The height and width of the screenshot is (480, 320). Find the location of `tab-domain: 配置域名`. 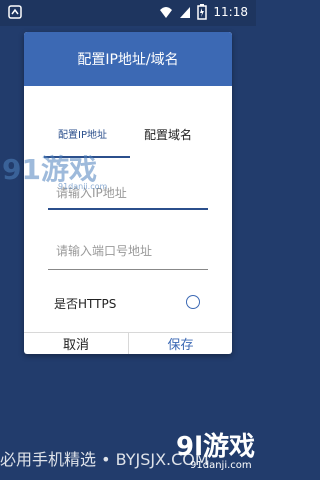

tab-domain: 配置域名 is located at coordinates (168, 134).